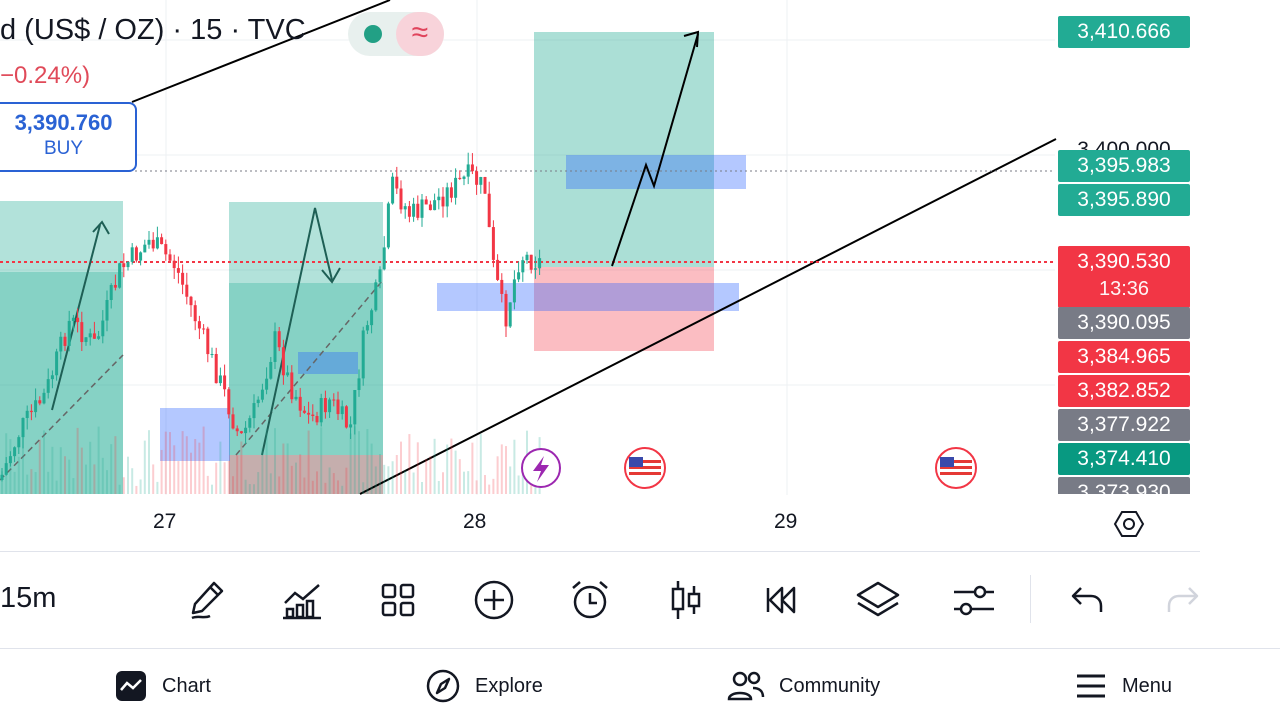  What do you see at coordinates (541, 468) in the screenshot?
I see `lightning-event-icon` at bounding box center [541, 468].